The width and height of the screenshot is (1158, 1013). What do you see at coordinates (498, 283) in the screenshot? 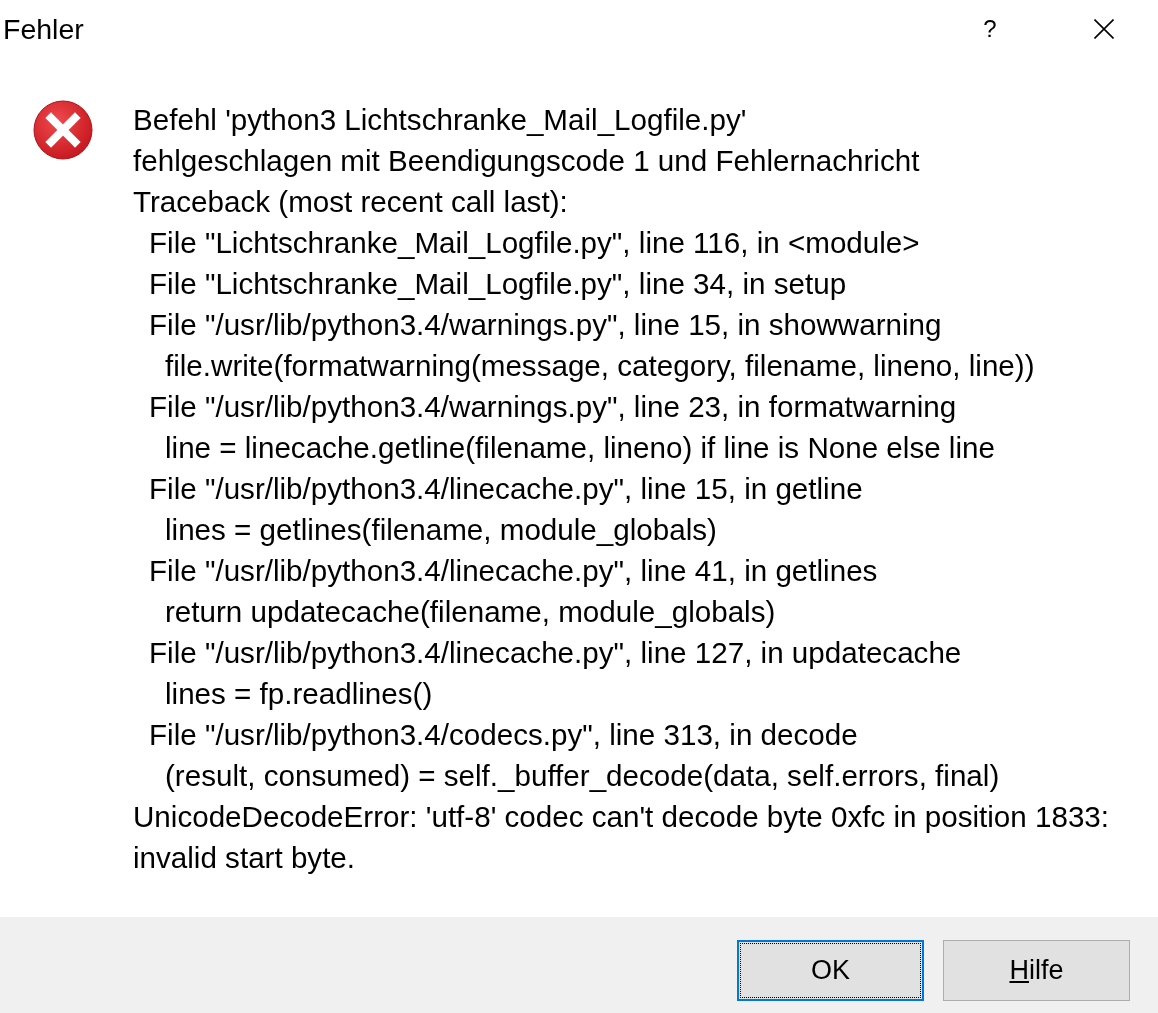
I see `message-line: File "Lichtschranke_Mail_Logfile.py", line 34, in setup` at bounding box center [498, 283].